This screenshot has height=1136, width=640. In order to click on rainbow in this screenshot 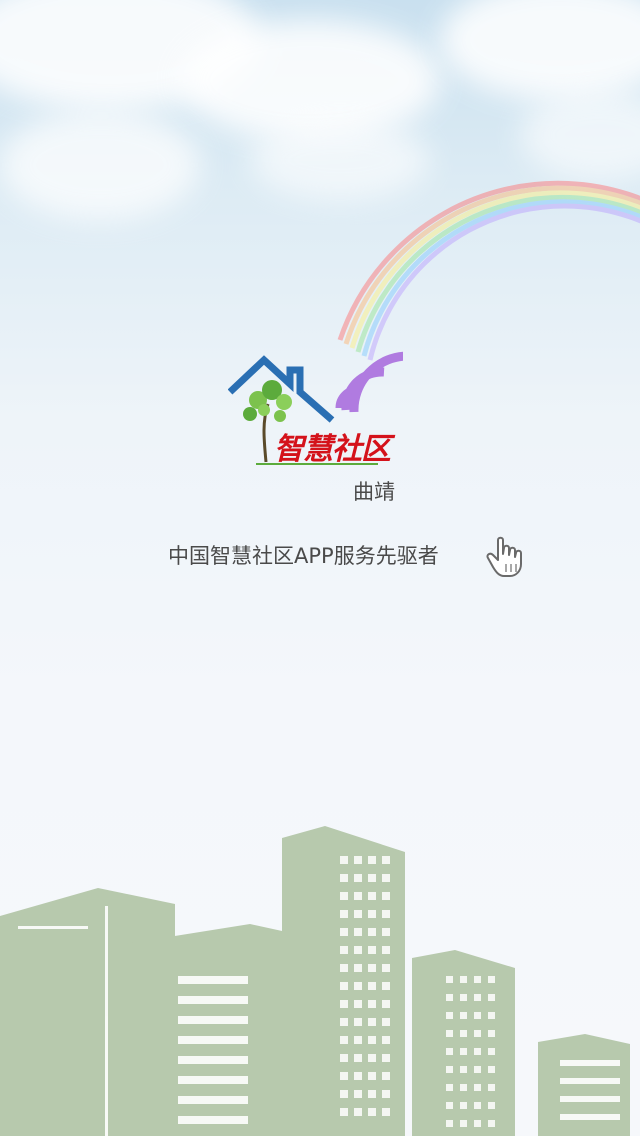, I will do `click(488, 270)`.